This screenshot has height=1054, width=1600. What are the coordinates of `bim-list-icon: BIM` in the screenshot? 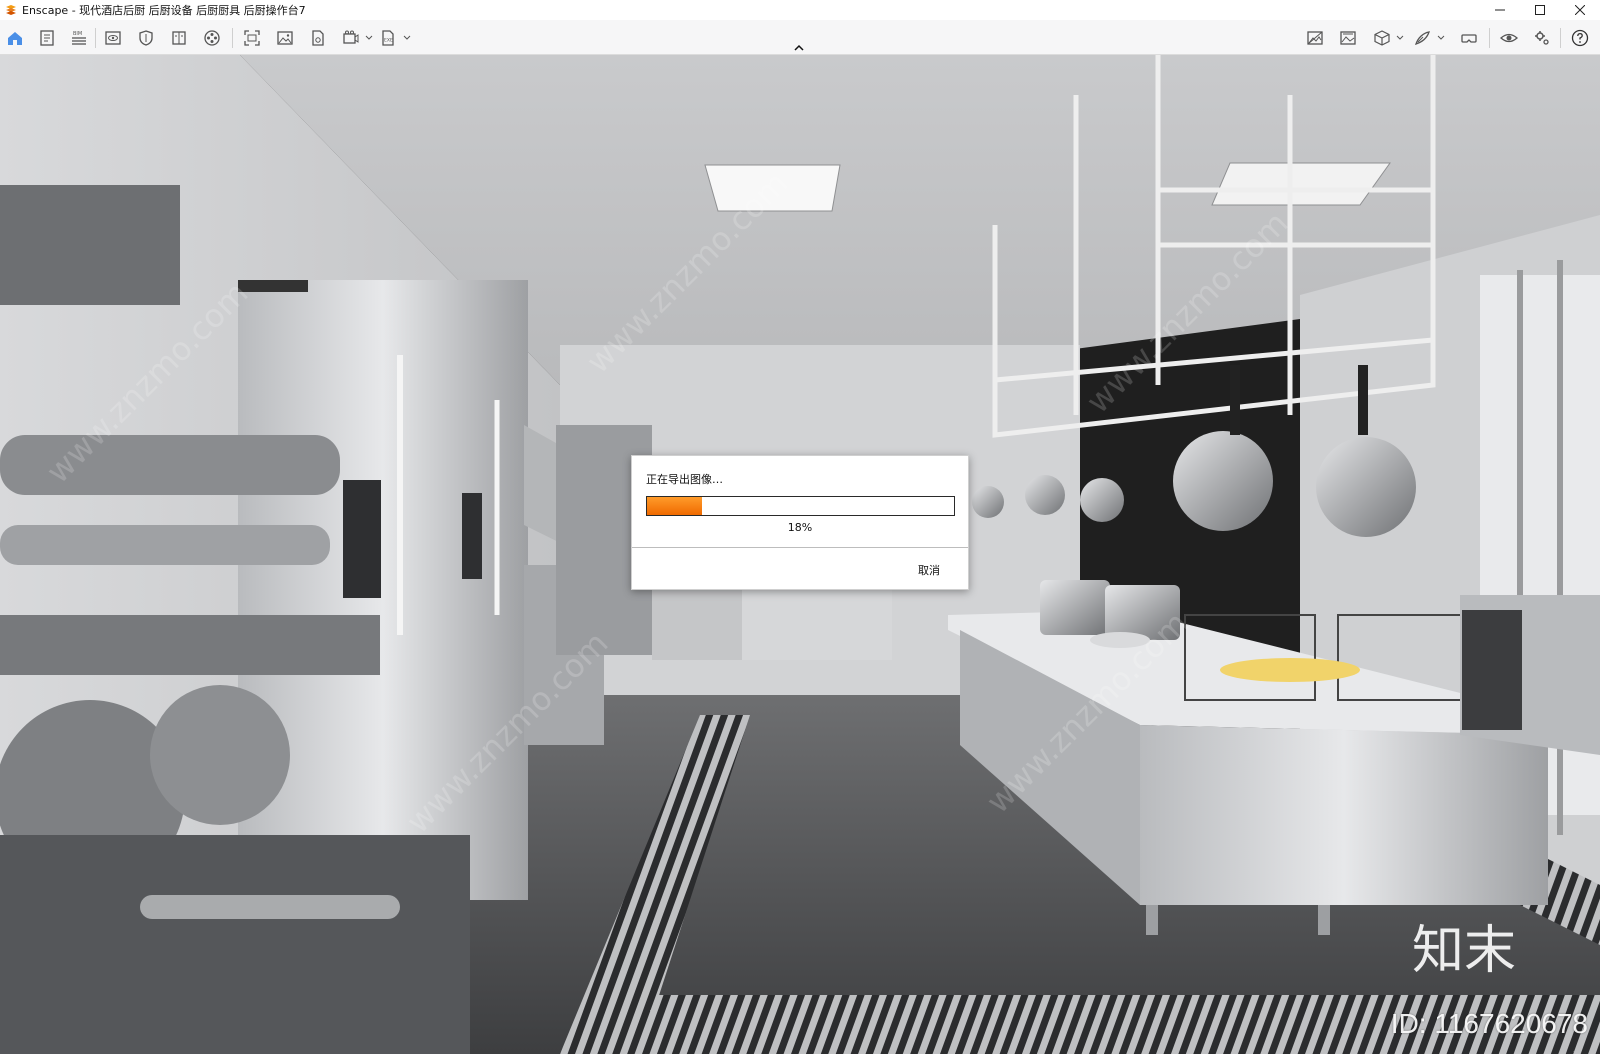 It's located at (79, 38).